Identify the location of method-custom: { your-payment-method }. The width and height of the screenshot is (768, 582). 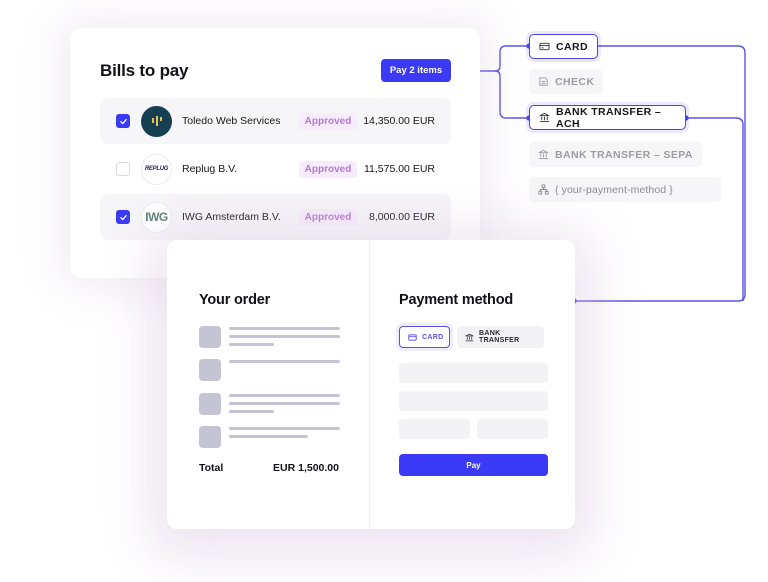
(625, 189).